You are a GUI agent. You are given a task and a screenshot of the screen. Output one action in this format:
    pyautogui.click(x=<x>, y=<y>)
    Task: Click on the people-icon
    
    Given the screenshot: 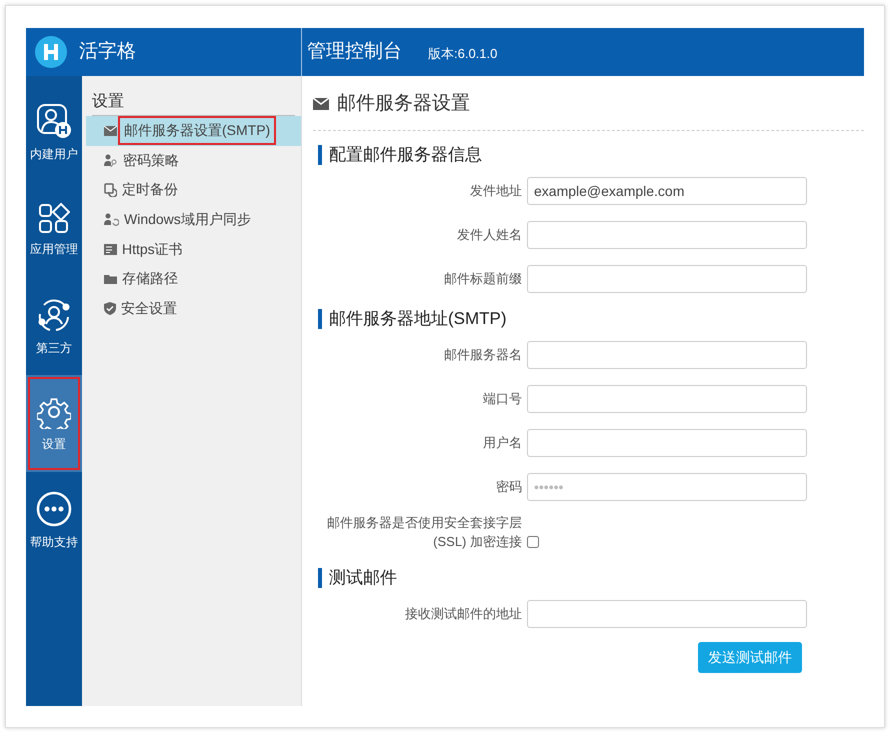 What is the action you would take?
    pyautogui.click(x=54, y=314)
    